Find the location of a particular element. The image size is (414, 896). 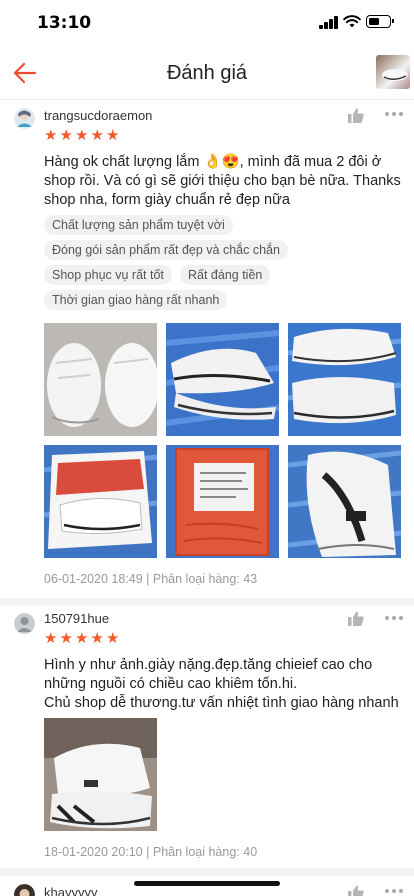

review-username: 150791hue is located at coordinates (76, 618).